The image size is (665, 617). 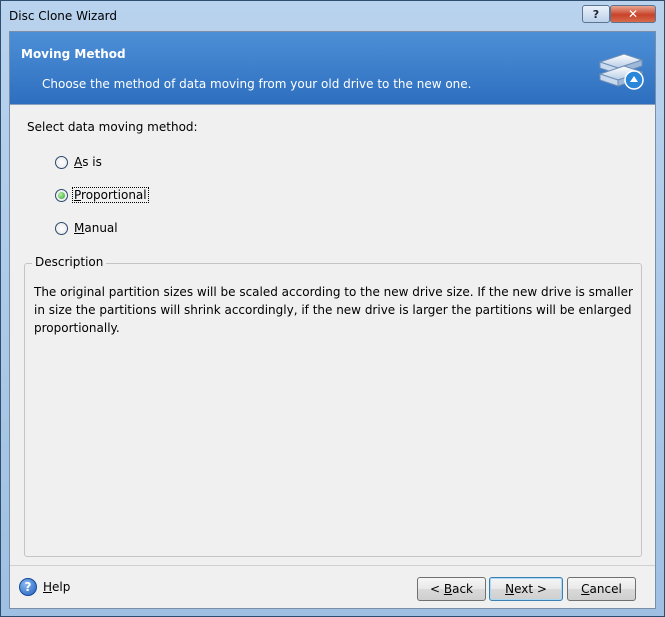 I want to click on select-method-label: Select data moving method:, so click(x=112, y=127).